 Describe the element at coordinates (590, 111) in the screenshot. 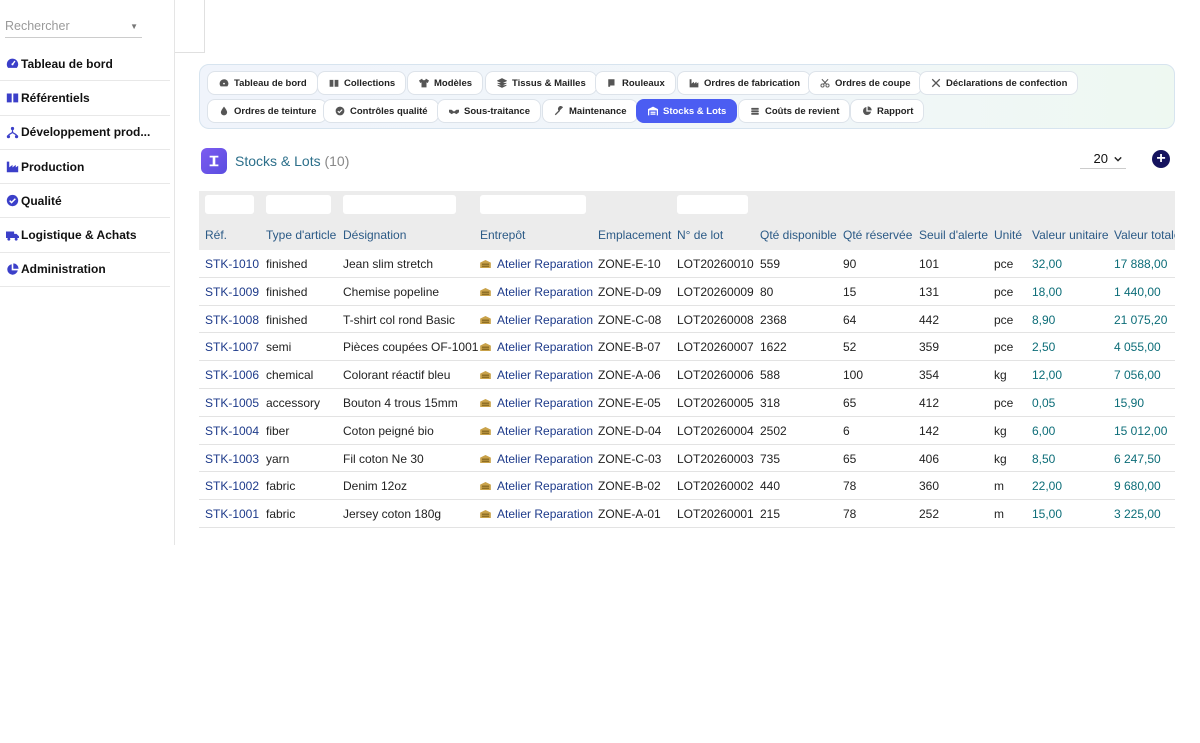

I see `tab-maintenance: Maintenance` at that location.